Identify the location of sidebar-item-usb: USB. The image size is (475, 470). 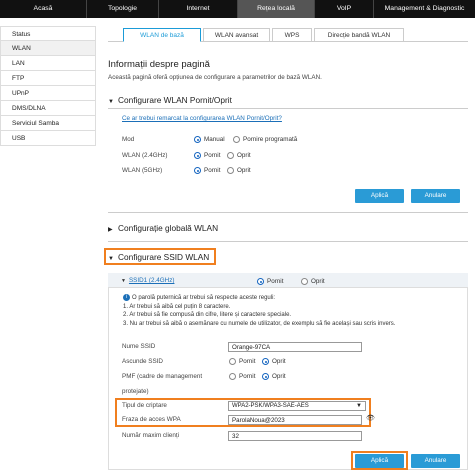
(48, 138).